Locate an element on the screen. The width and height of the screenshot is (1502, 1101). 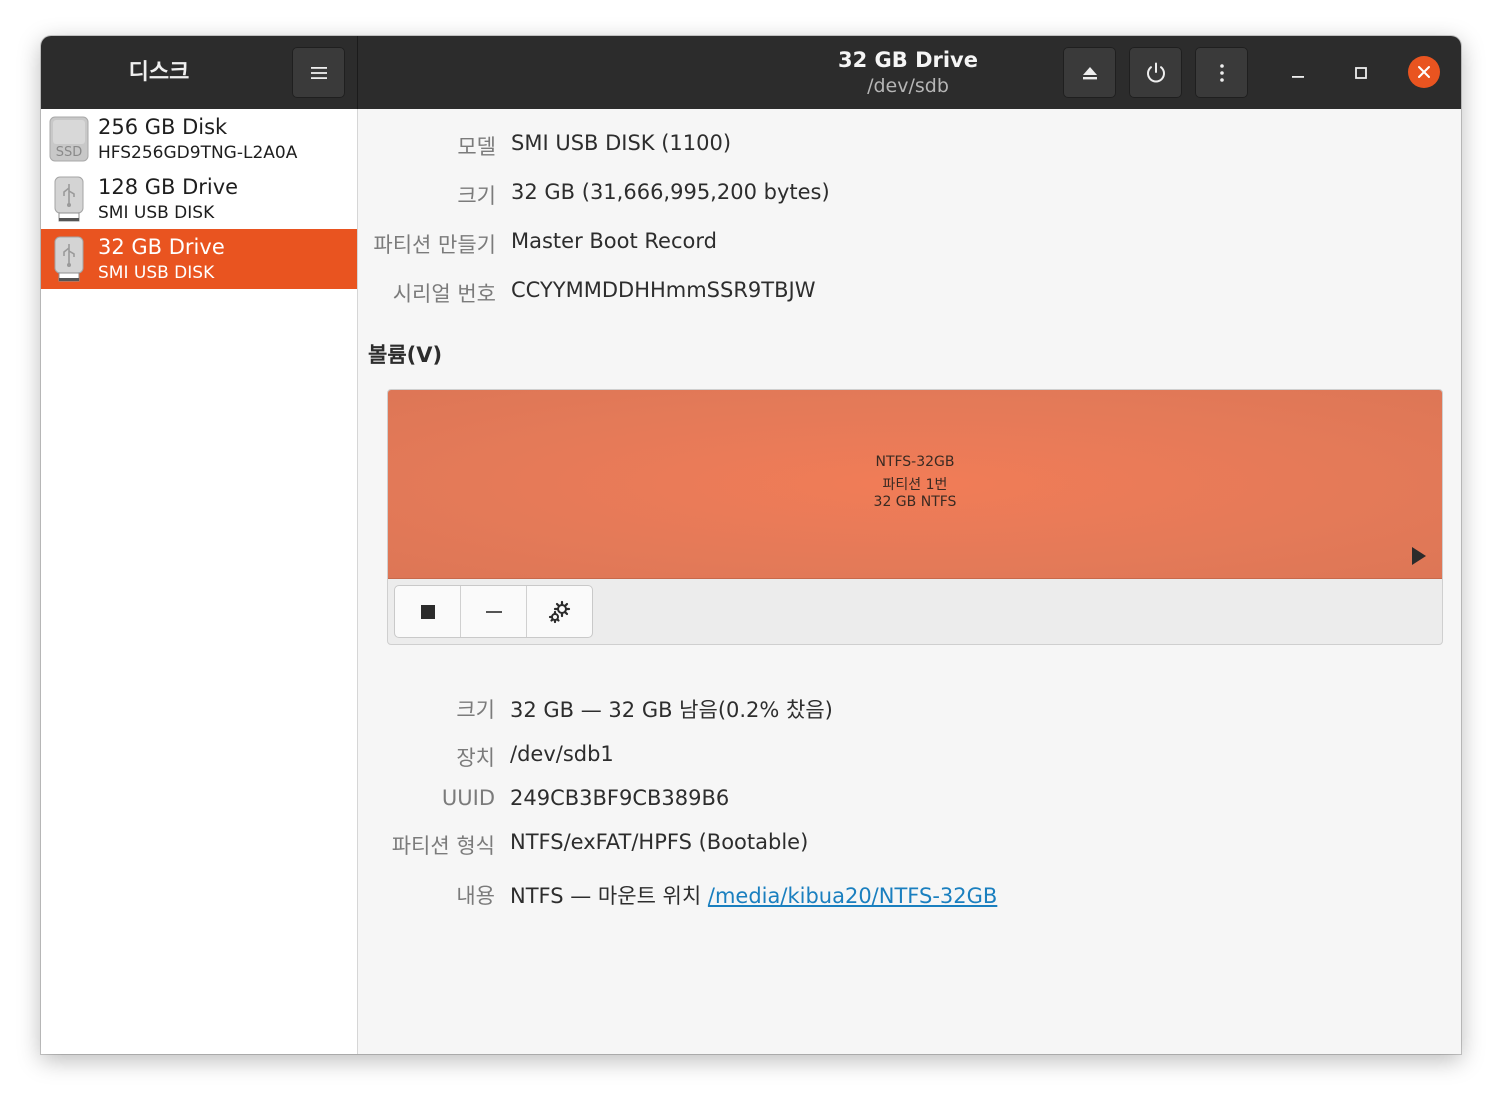
contents-value: NTFS — 마운트 위치 /media/kibua20/NTFS-32GB is located at coordinates (753, 895).